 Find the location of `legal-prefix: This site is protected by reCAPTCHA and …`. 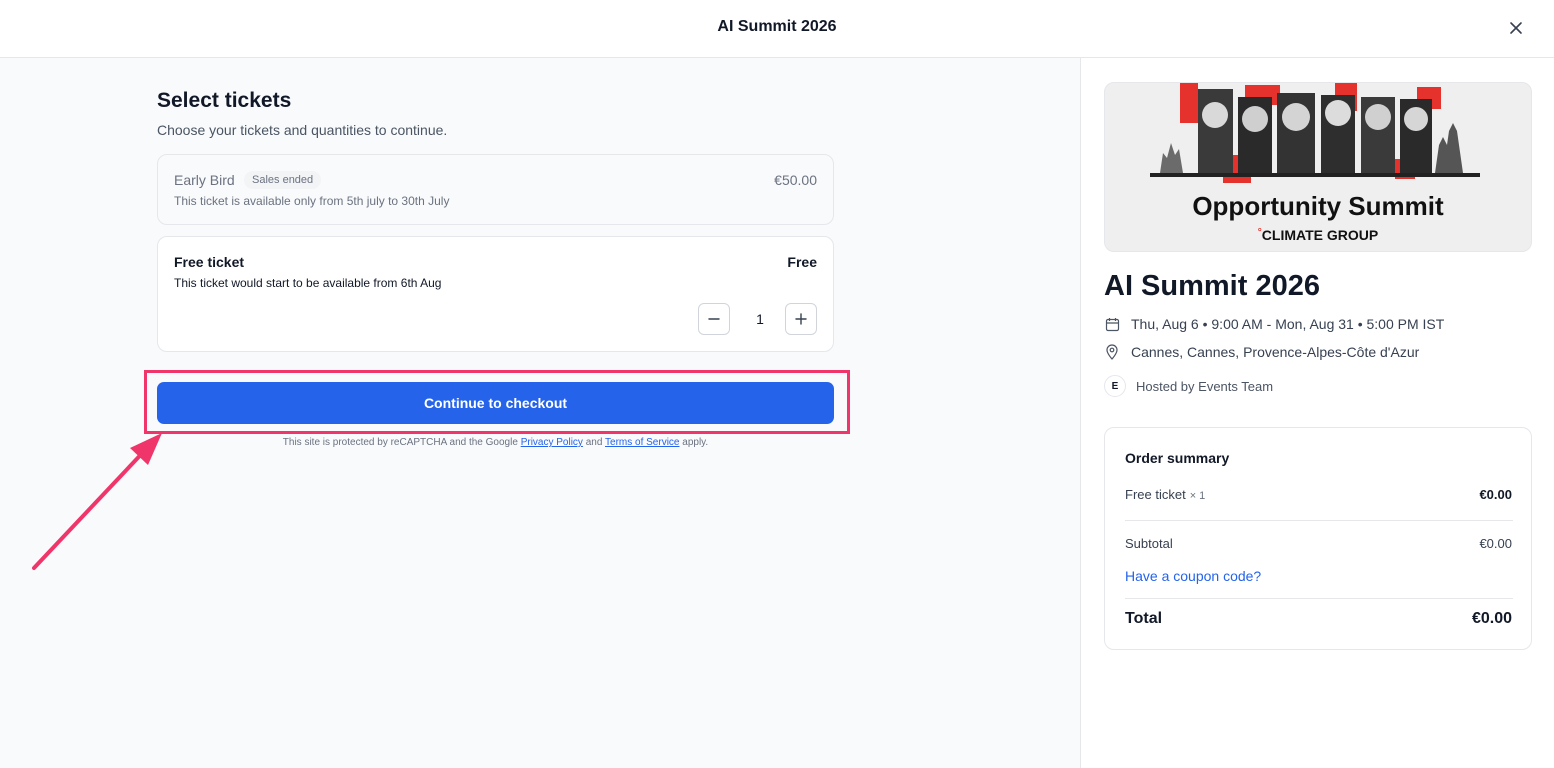

legal-prefix: This site is protected by reCAPTCHA and … is located at coordinates (400, 442).